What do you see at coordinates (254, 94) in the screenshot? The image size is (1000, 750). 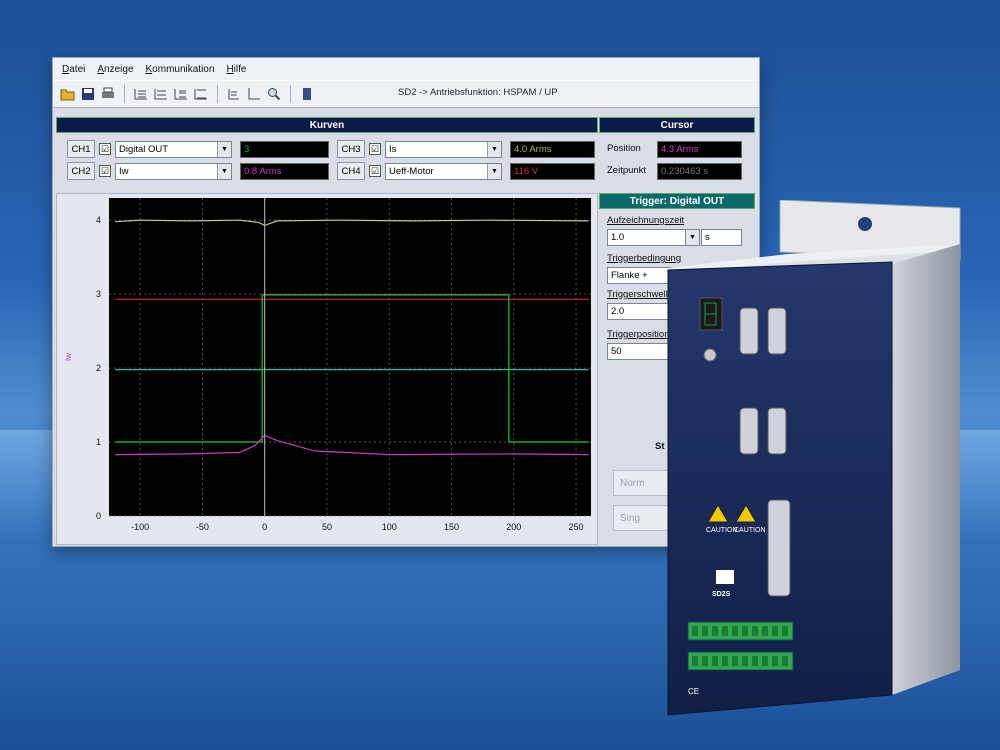 I see `axes-icon` at bounding box center [254, 94].